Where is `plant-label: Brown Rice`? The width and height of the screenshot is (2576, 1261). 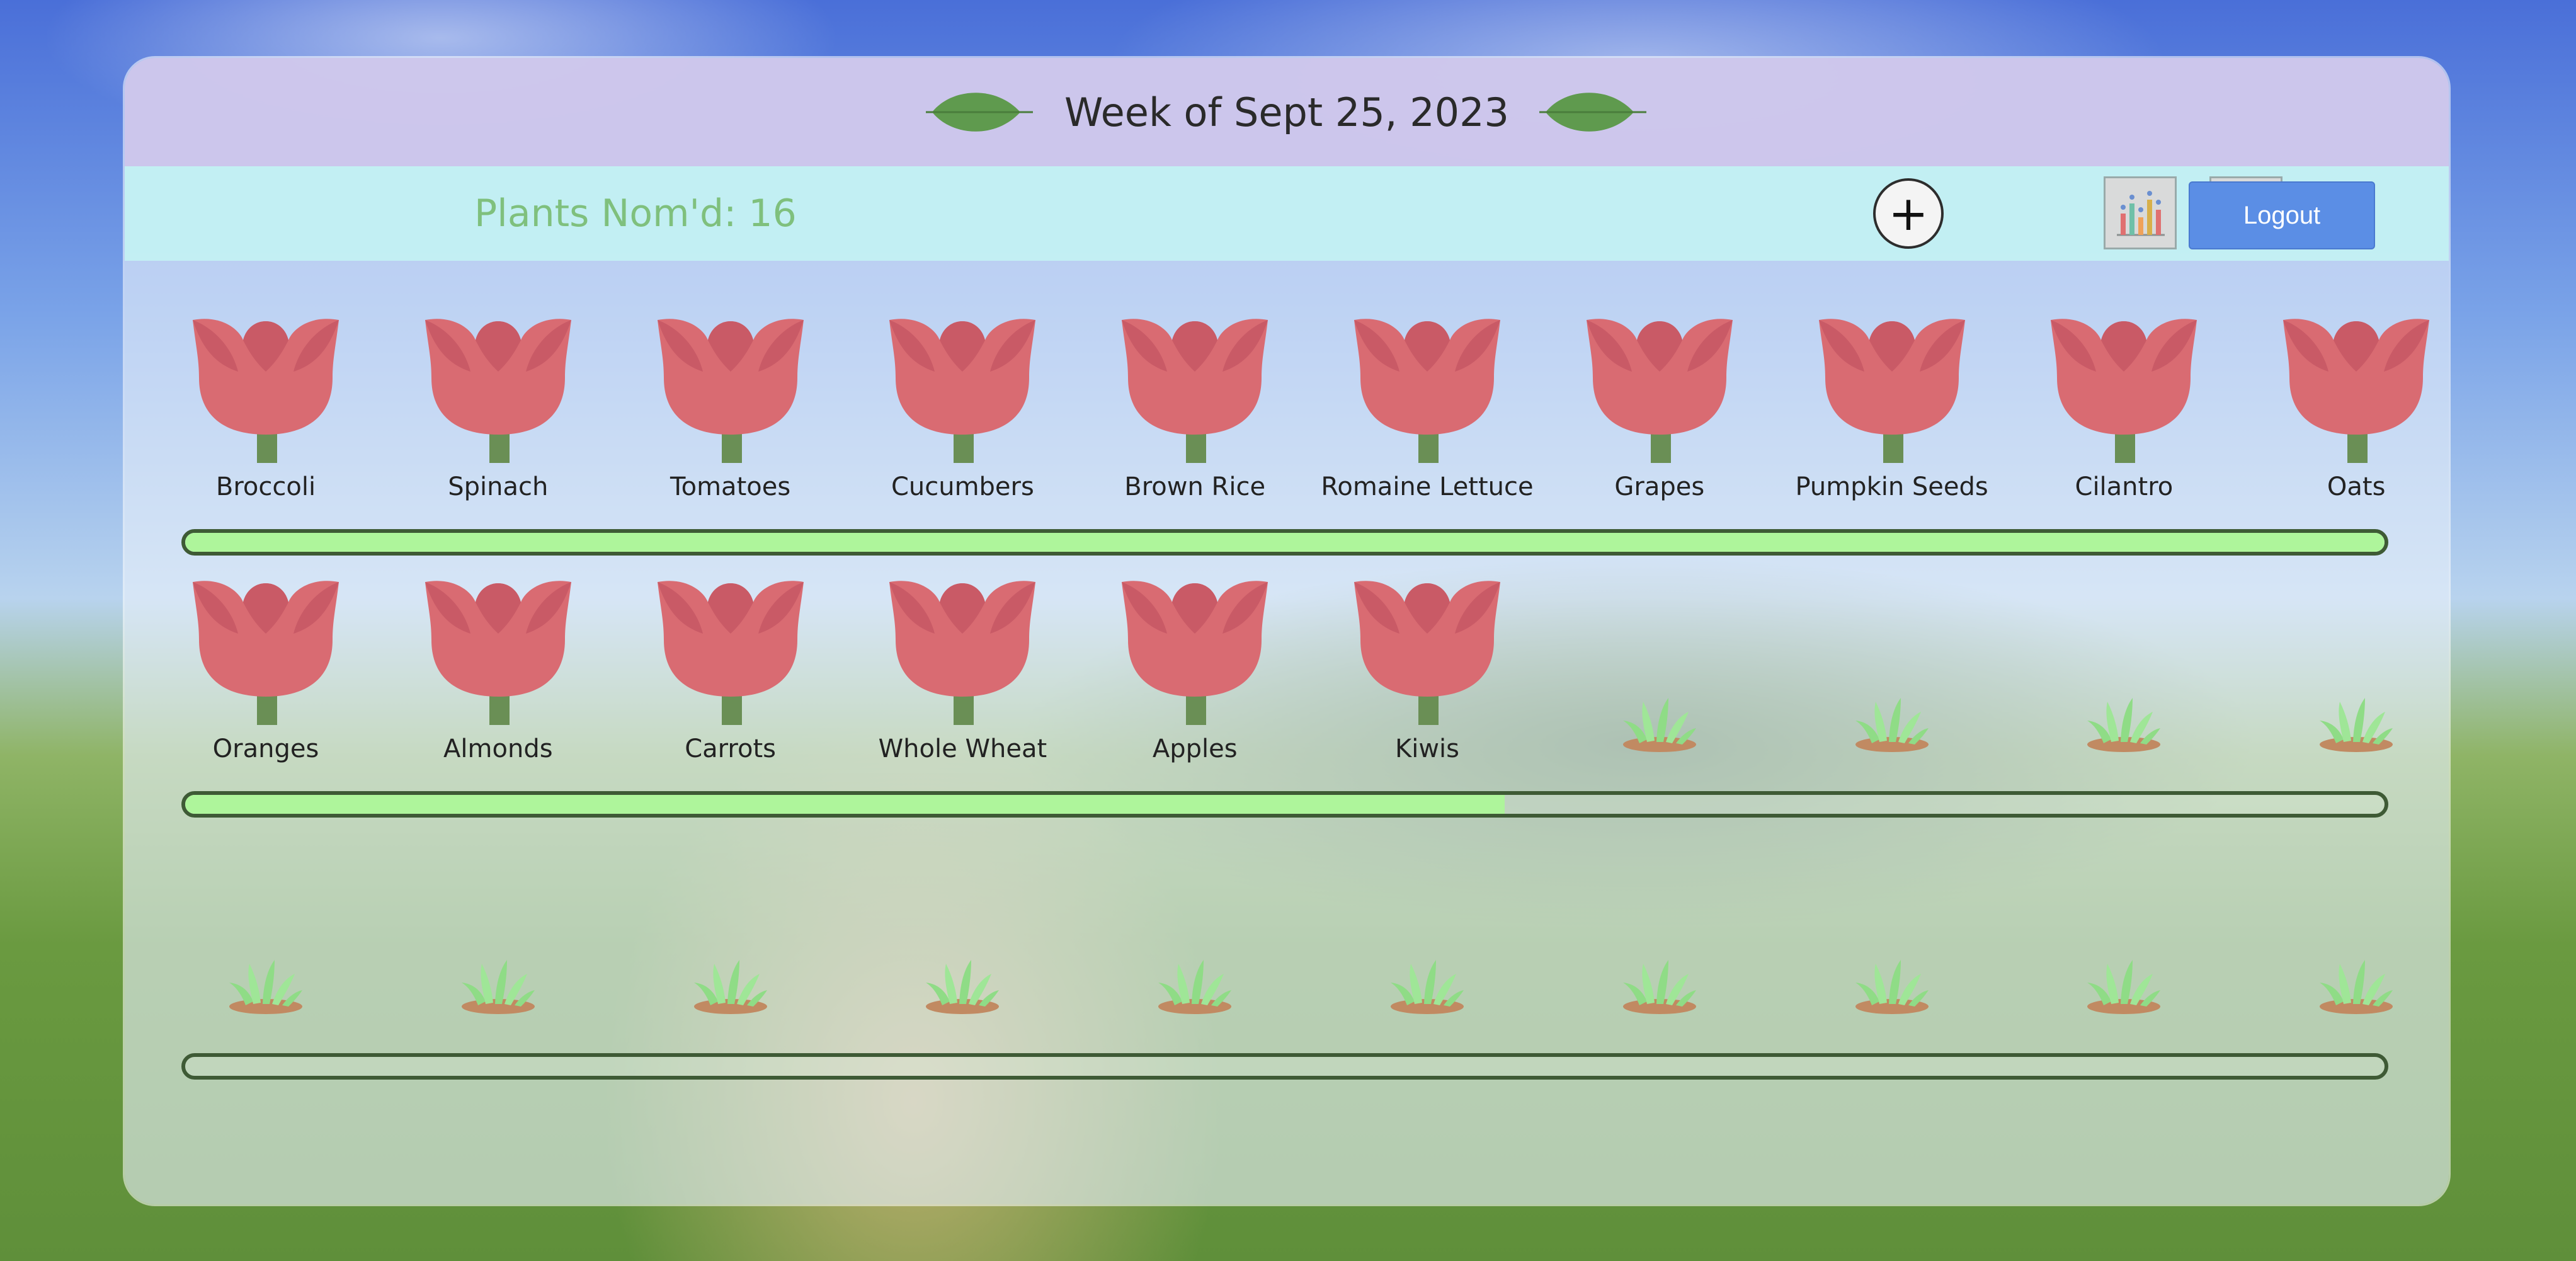 plant-label: Brown Rice is located at coordinates (1195, 486).